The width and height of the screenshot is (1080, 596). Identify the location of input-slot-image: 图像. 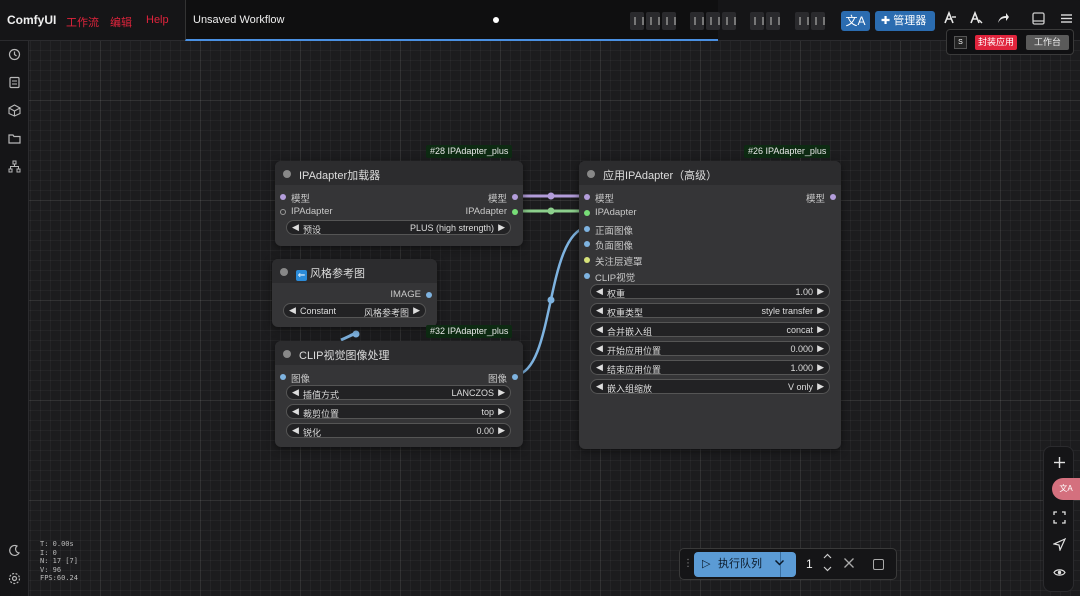
(295, 378).